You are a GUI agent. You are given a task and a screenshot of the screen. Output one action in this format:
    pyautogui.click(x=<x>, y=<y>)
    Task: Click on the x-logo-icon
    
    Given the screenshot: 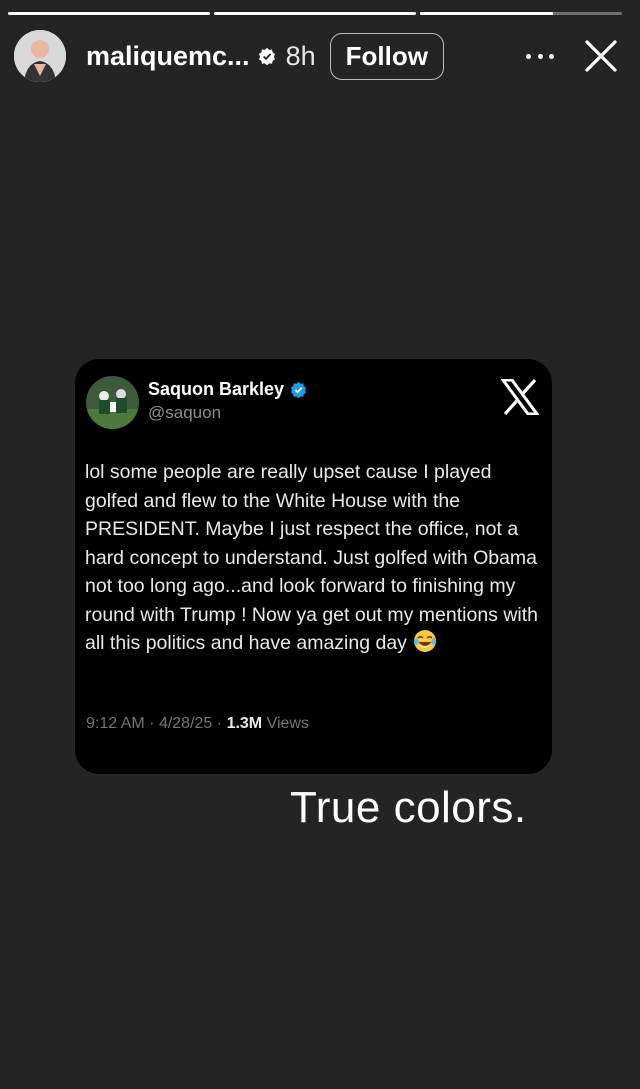 What is the action you would take?
    pyautogui.click(x=520, y=397)
    